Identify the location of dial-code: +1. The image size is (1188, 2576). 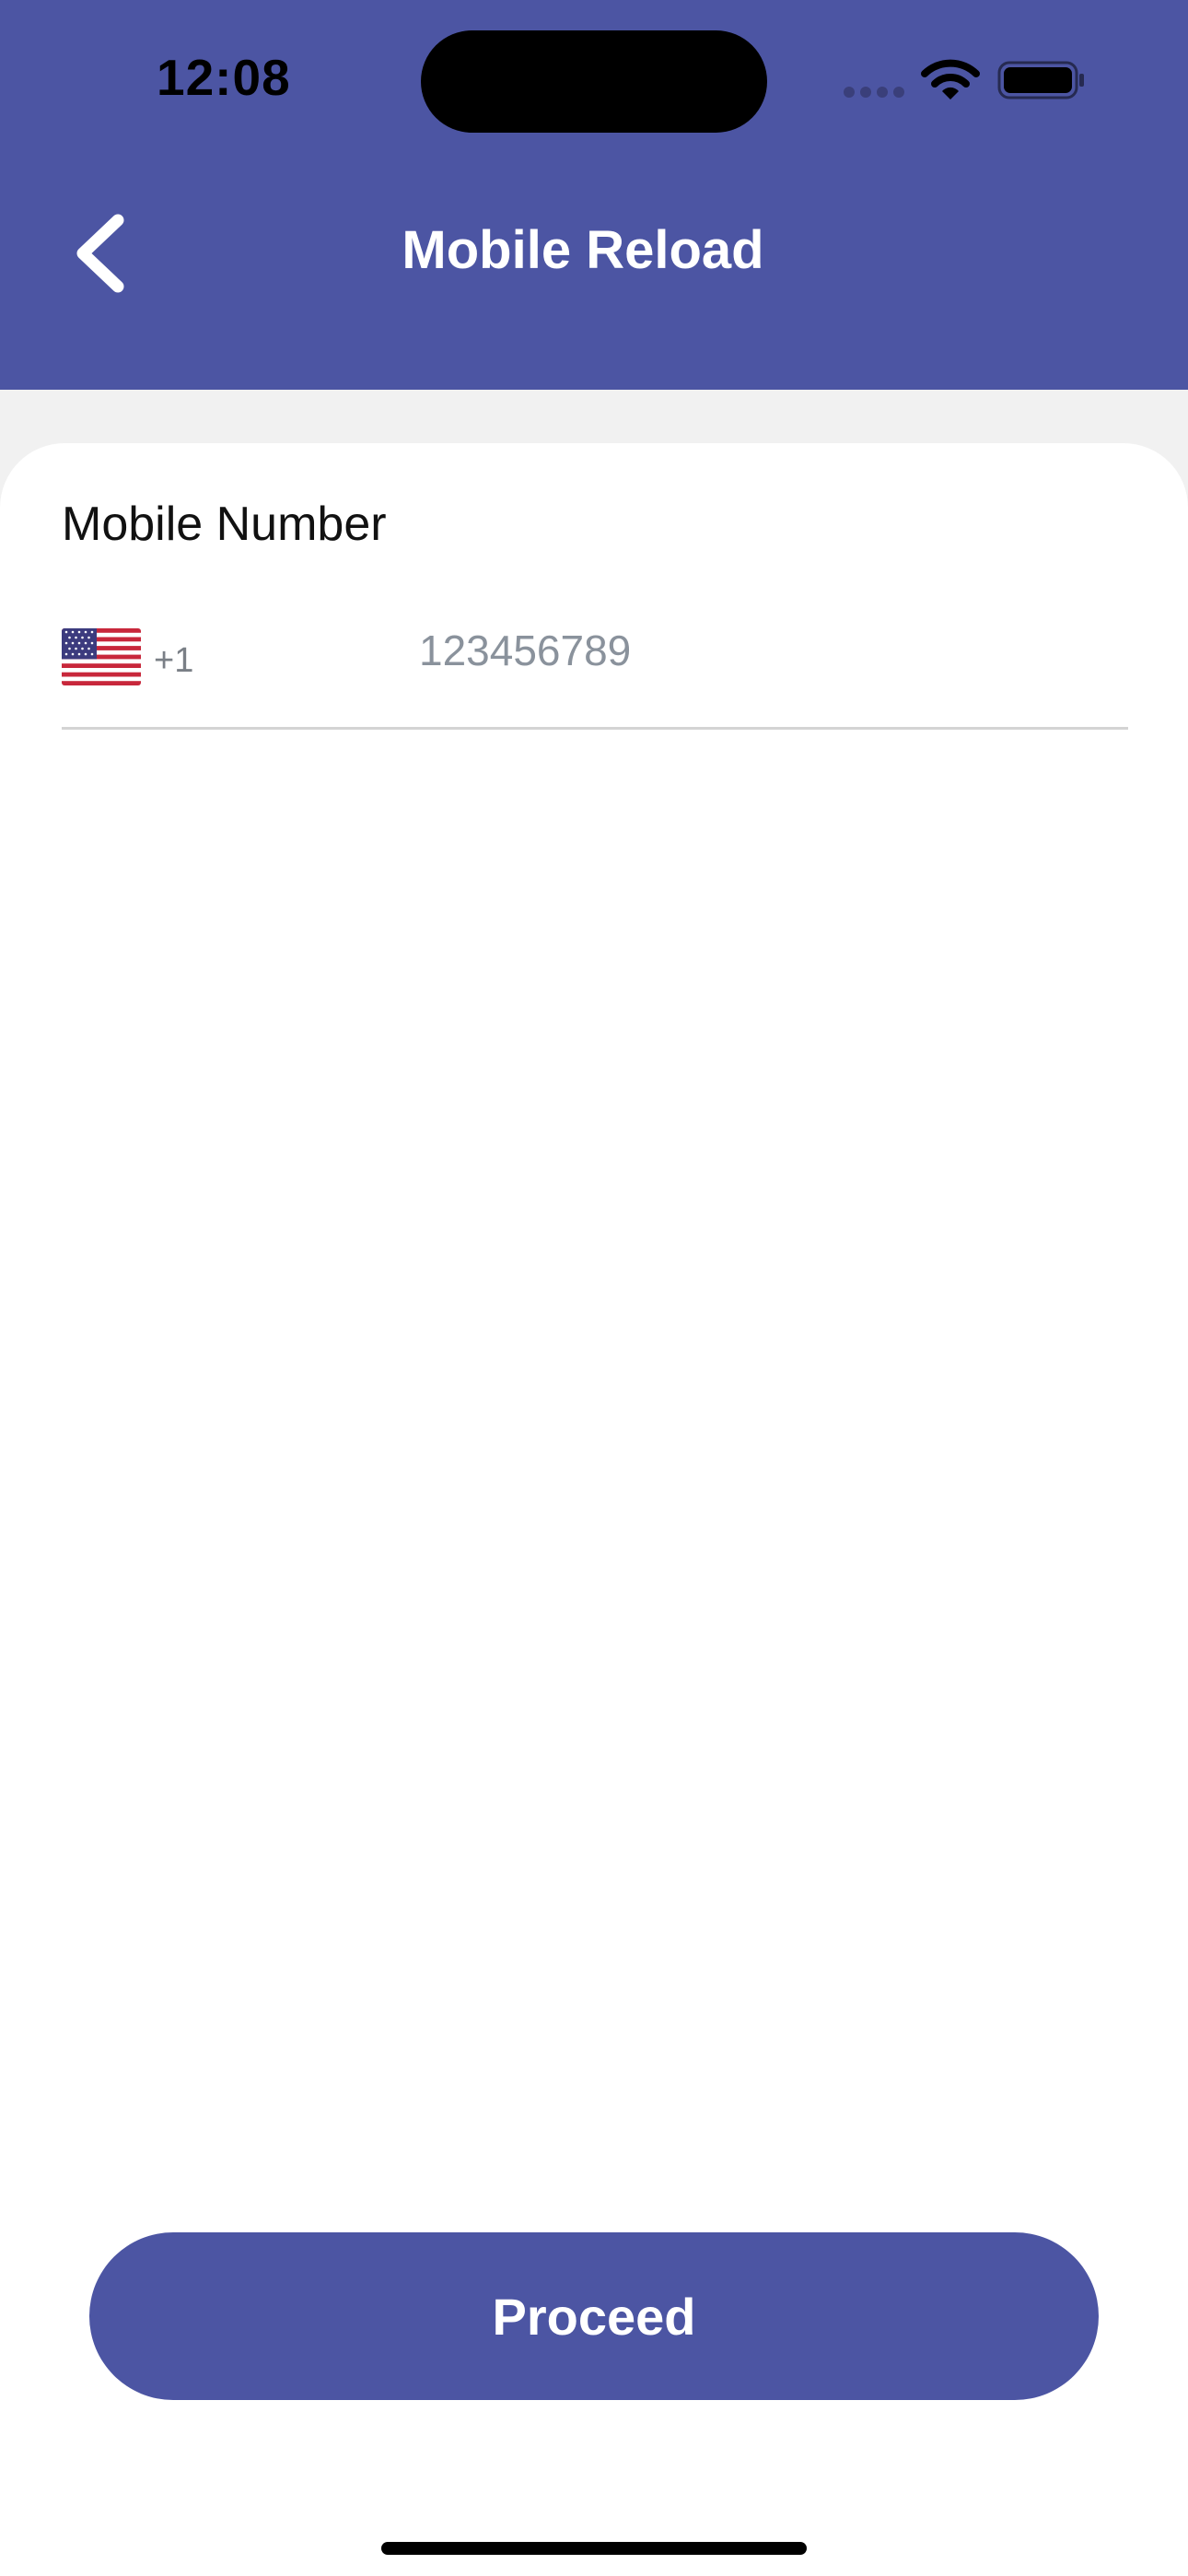
(174, 660).